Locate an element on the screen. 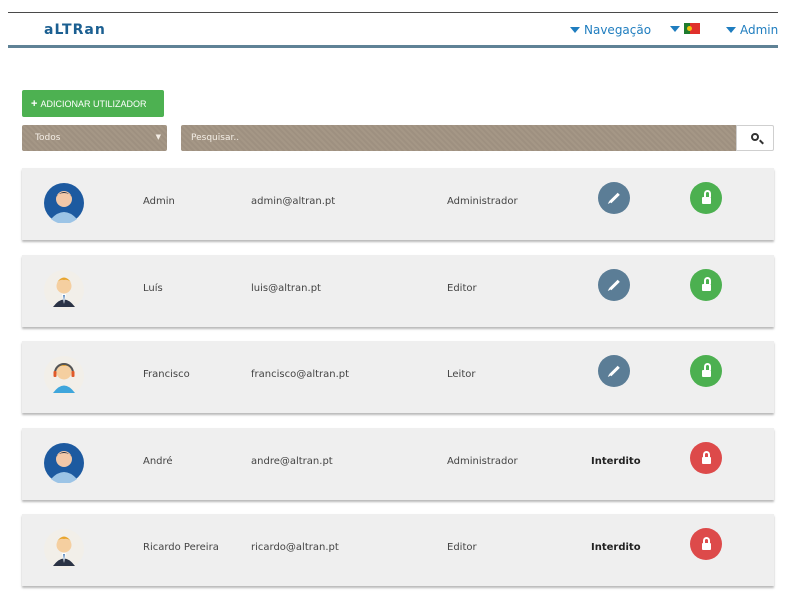 The height and width of the screenshot is (598, 792). filter-value: Todos is located at coordinates (48, 138).